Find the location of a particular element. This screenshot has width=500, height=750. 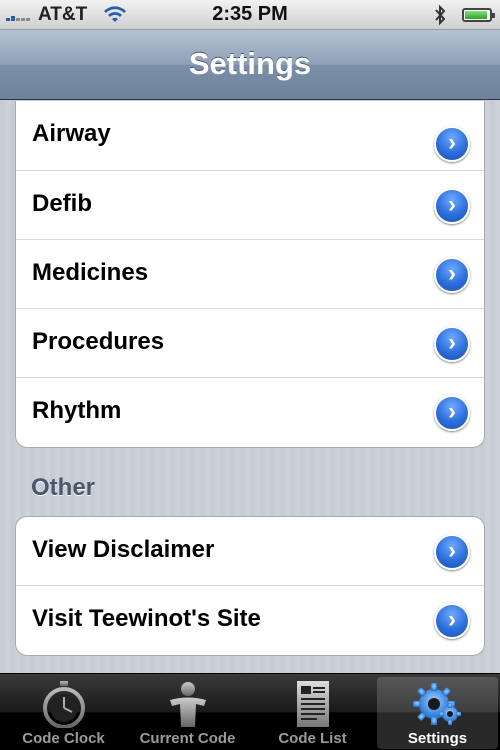

person-icon is located at coordinates (187, 704).